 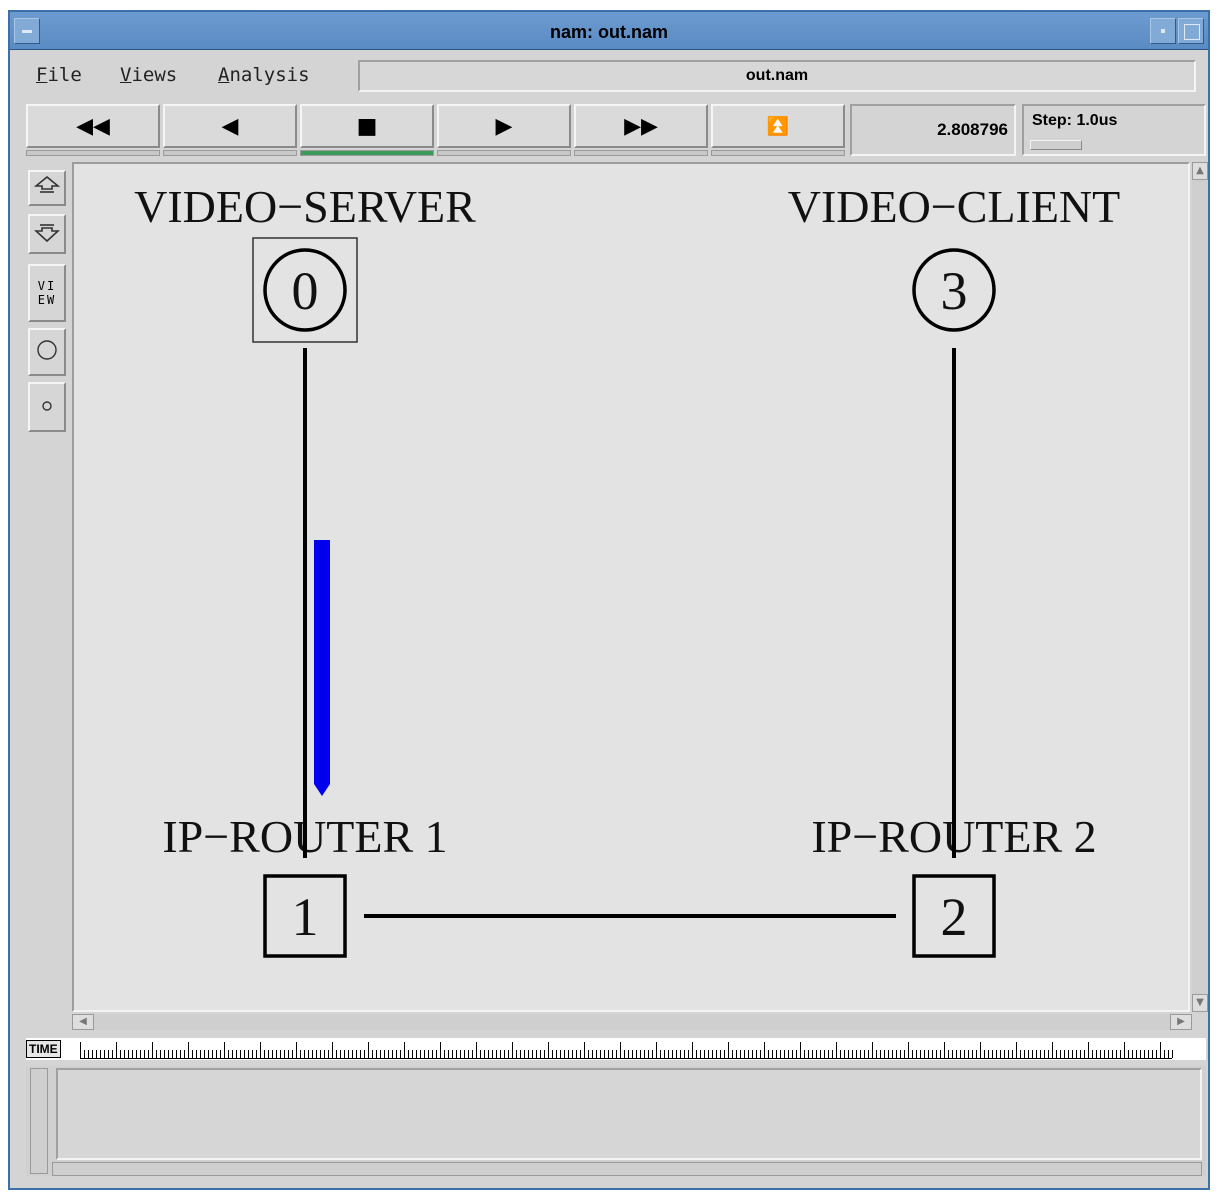 I want to click on play-icon: ▶, so click(x=504, y=126).